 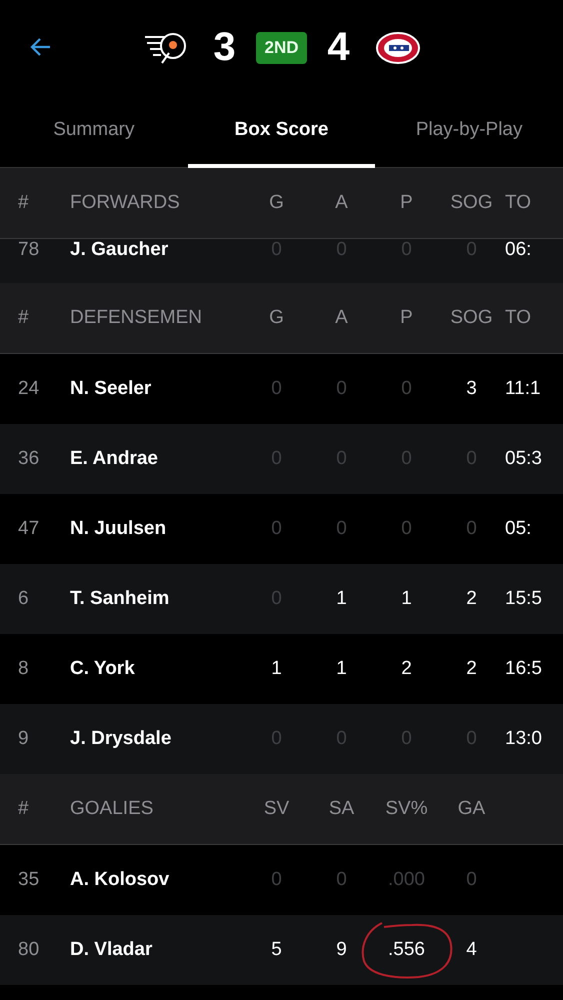 What do you see at coordinates (406, 949) in the screenshot?
I see `stat-value: .556` at bounding box center [406, 949].